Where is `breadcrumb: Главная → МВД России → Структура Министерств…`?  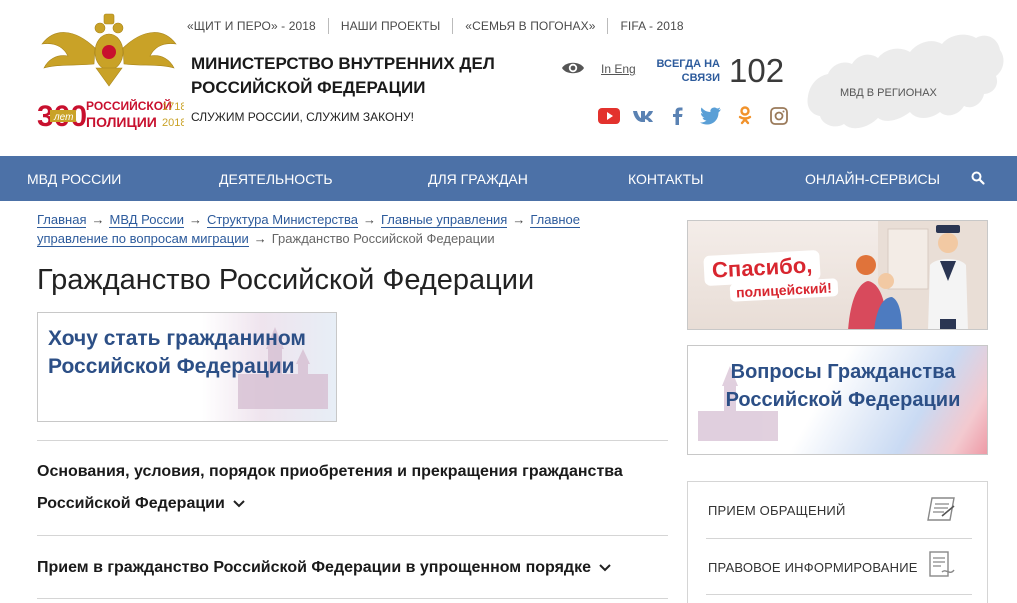 breadcrumb: Главная → МВД России → Структура Министерств… is located at coordinates (327, 229).